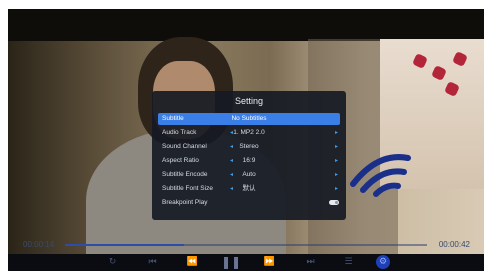 The image size is (491, 280). What do you see at coordinates (310, 262) in the screenshot?
I see `skip-next-icon: ⏭` at bounding box center [310, 262].